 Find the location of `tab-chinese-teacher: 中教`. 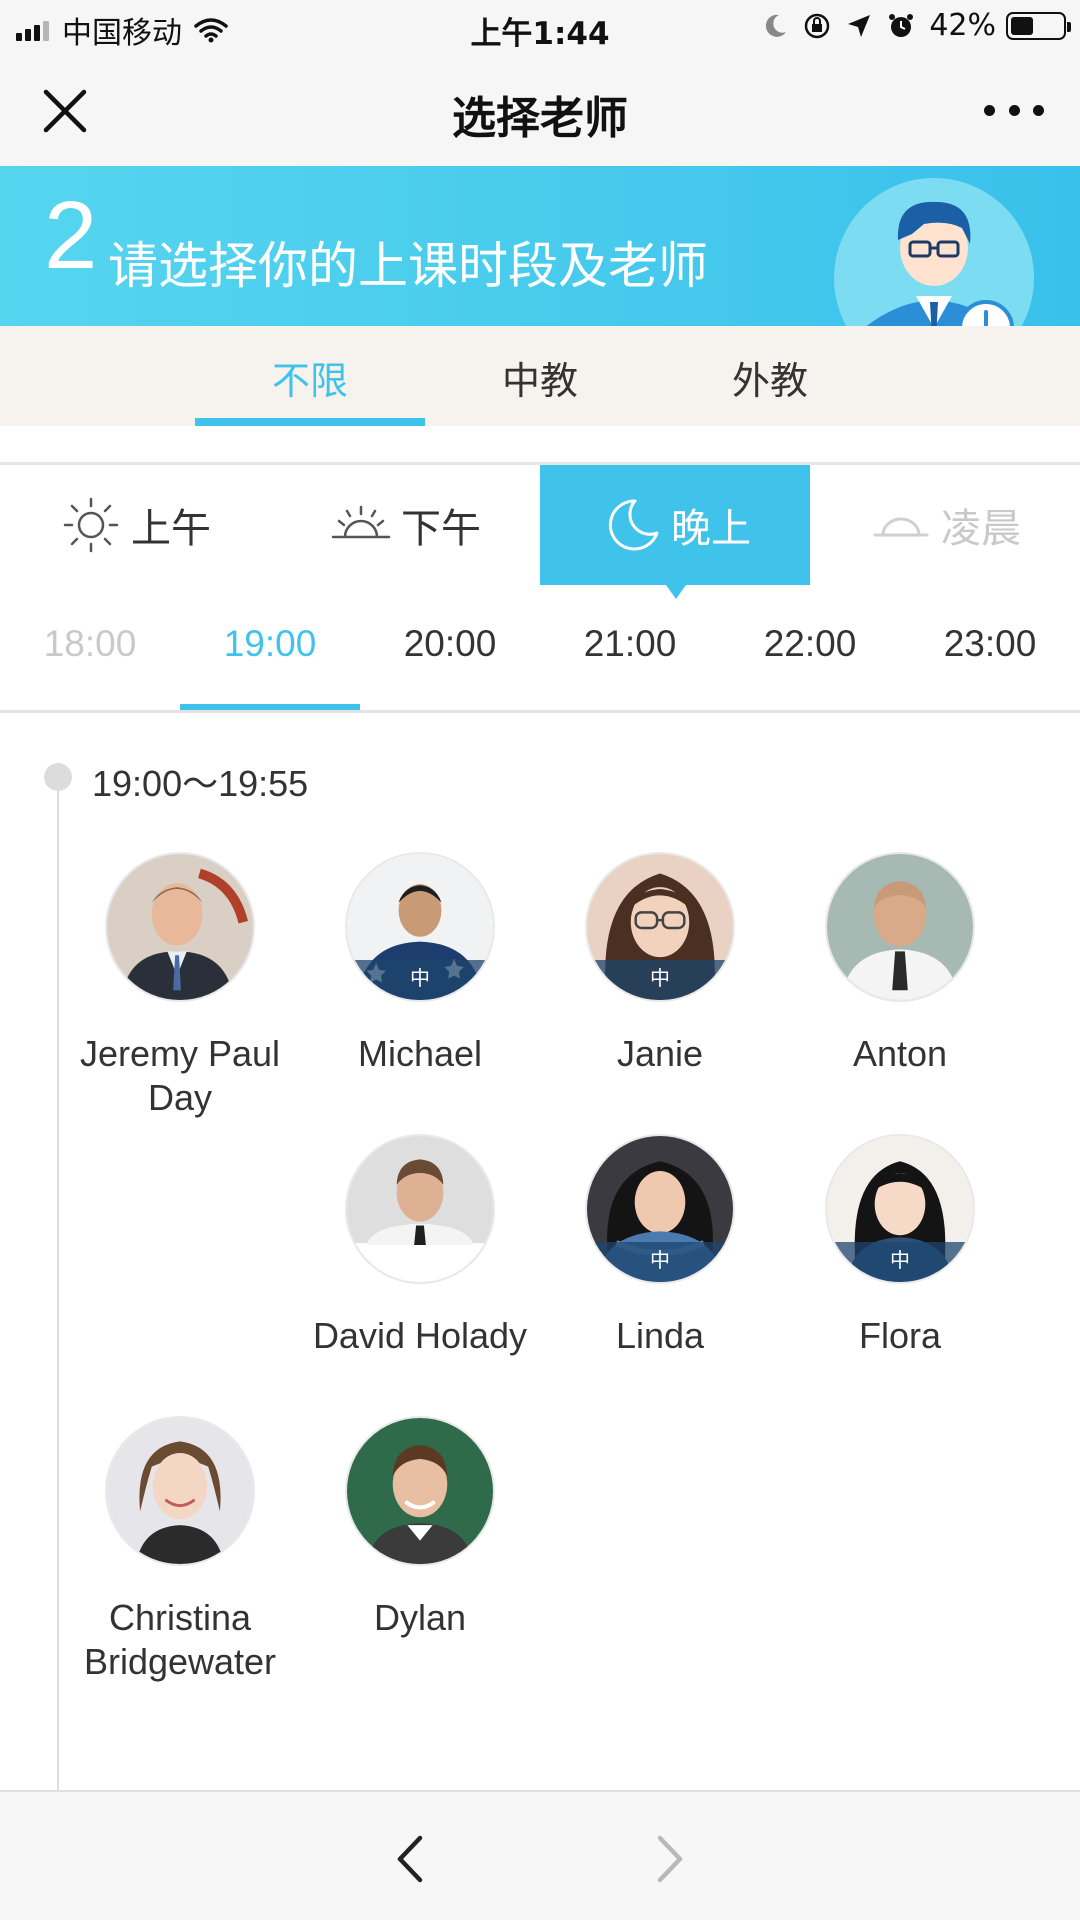

tab-chinese-teacher: 中教 is located at coordinates (540, 377).